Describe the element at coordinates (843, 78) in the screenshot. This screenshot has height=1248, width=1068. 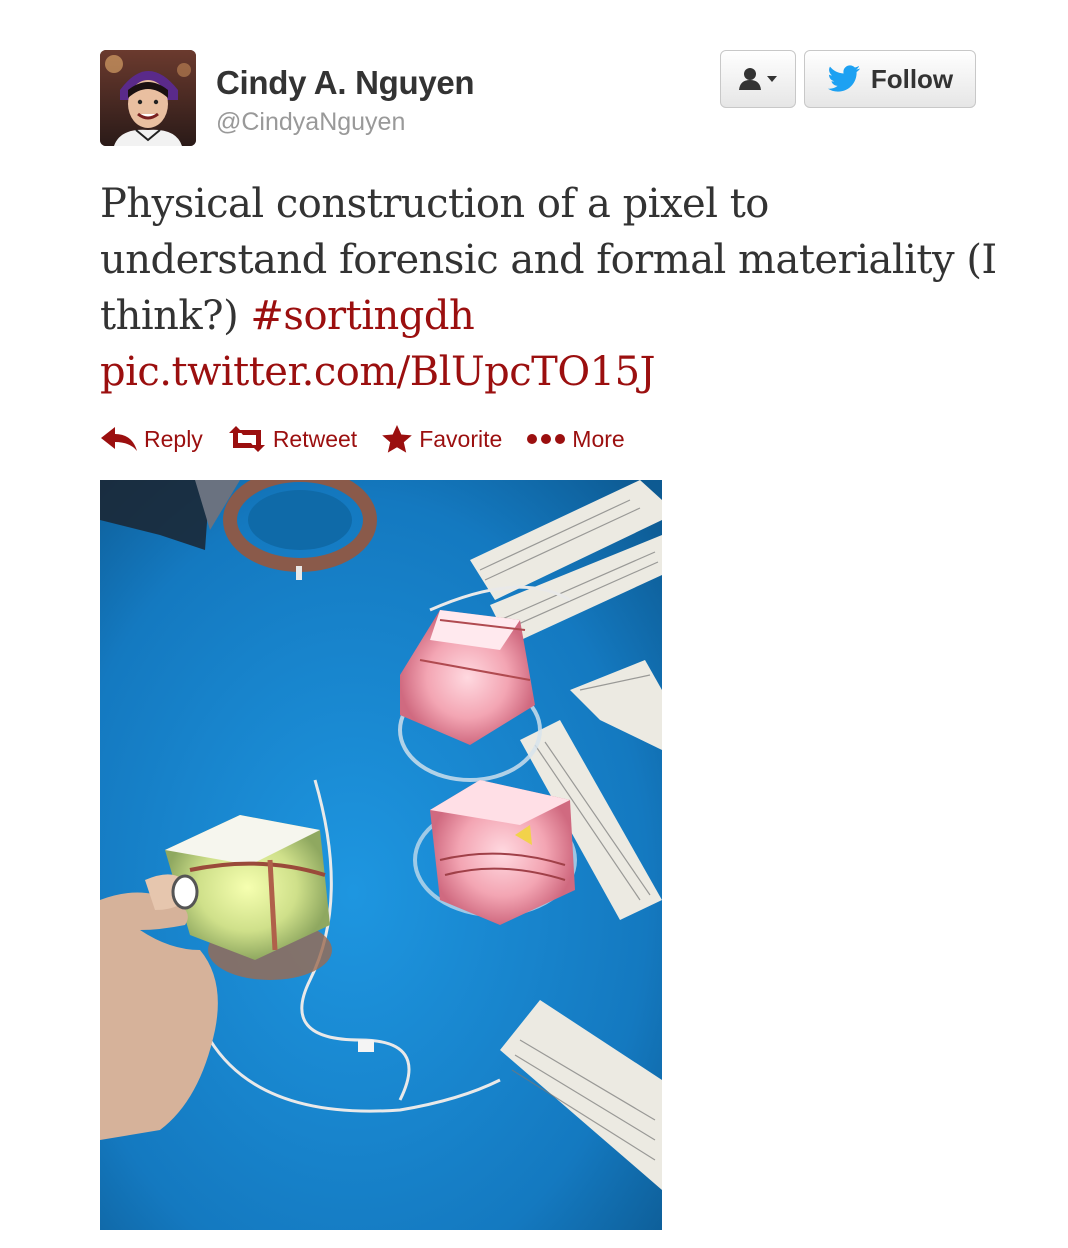
I see `twitter-bird-icon` at that location.